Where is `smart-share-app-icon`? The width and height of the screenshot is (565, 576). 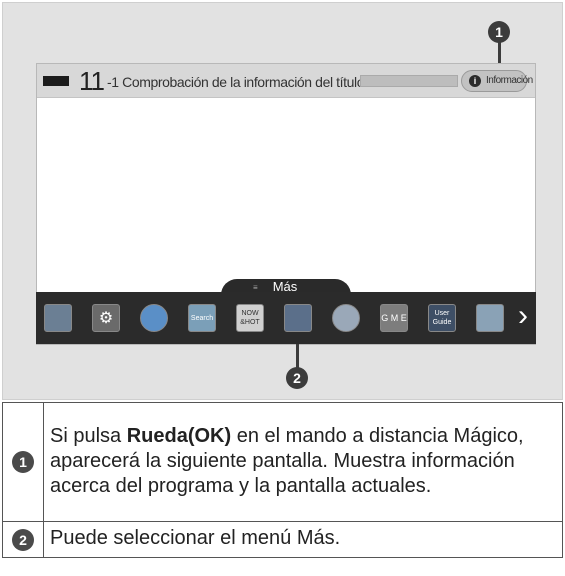
smart-share-app-icon is located at coordinates (298, 318).